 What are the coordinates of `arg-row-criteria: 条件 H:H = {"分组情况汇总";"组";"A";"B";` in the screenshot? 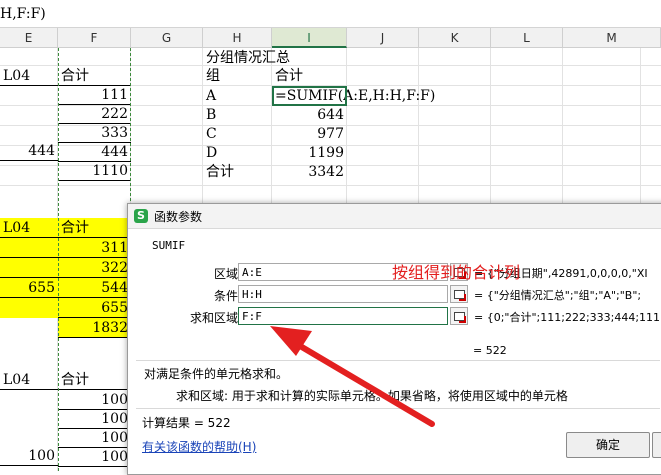 It's located at (394, 295).